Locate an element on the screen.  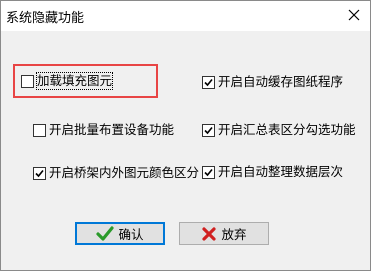
option-batch-device: 开启批量布置设备功能 is located at coordinates (103, 130).